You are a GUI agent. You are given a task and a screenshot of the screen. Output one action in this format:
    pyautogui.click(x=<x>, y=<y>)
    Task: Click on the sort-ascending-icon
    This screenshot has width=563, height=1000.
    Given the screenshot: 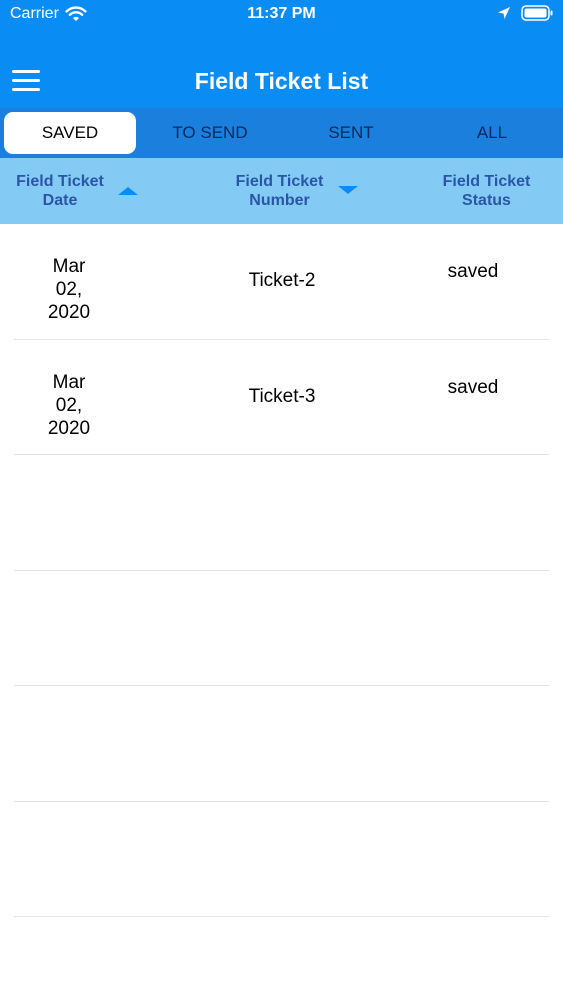 What is the action you would take?
    pyautogui.click(x=128, y=191)
    